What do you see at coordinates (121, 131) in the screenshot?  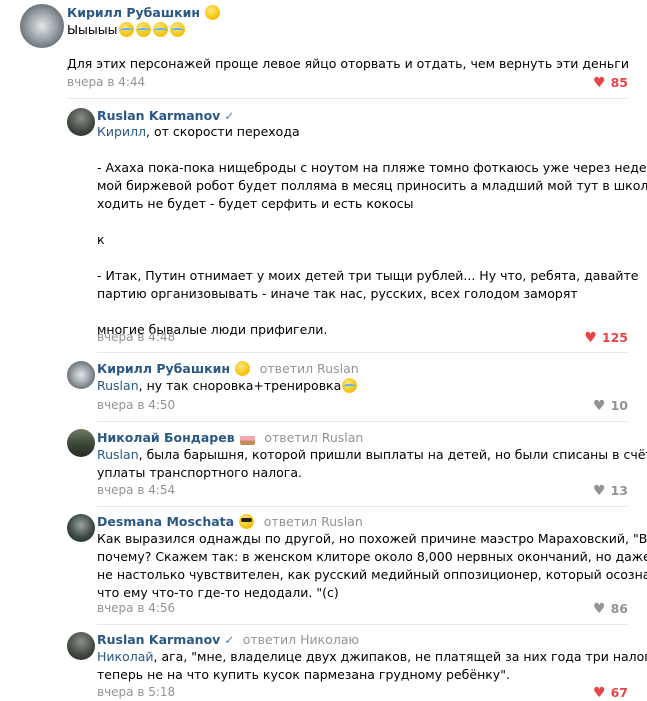 I see `mention-link: Кирилл` at bounding box center [121, 131].